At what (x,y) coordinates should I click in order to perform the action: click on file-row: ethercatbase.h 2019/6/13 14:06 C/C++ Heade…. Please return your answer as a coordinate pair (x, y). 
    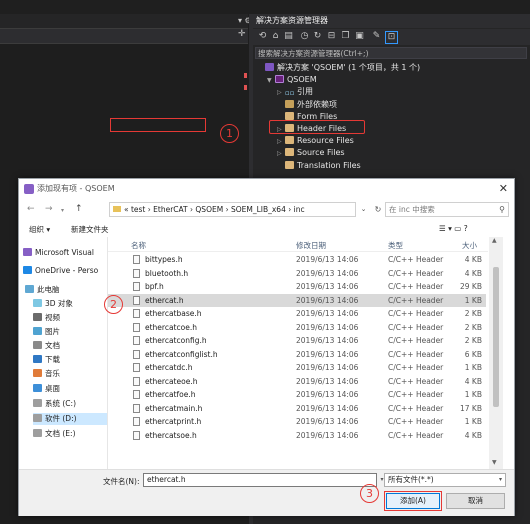
    Looking at the image, I should click on (297, 313).